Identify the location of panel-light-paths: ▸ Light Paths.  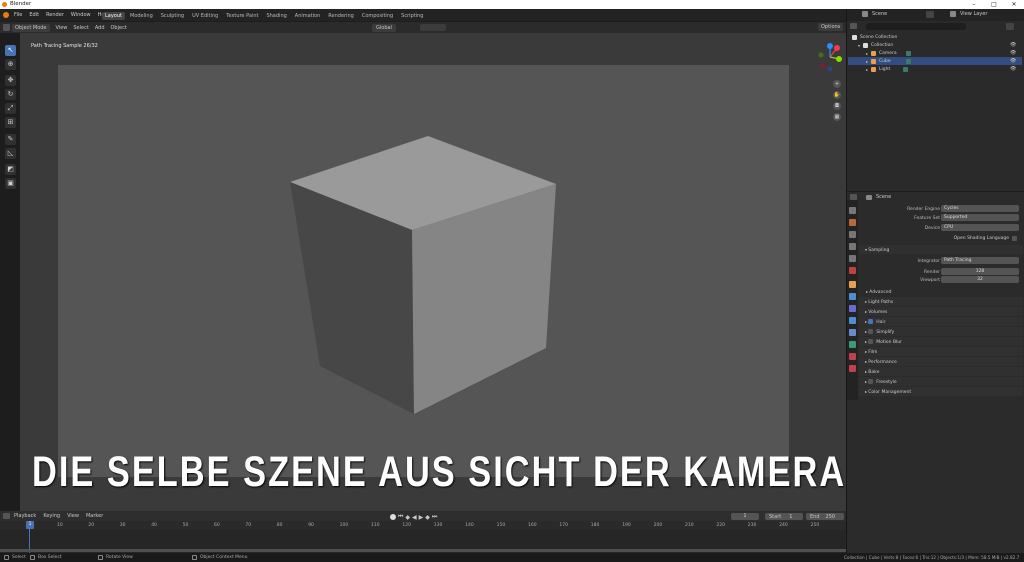
(941, 301).